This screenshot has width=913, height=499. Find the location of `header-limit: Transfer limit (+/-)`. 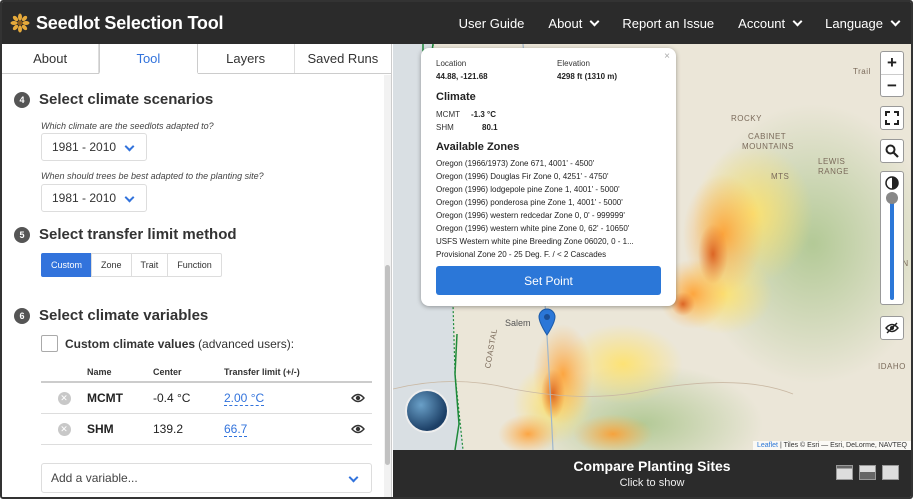

header-limit: Transfer limit (+/-) is located at coordinates (262, 371).